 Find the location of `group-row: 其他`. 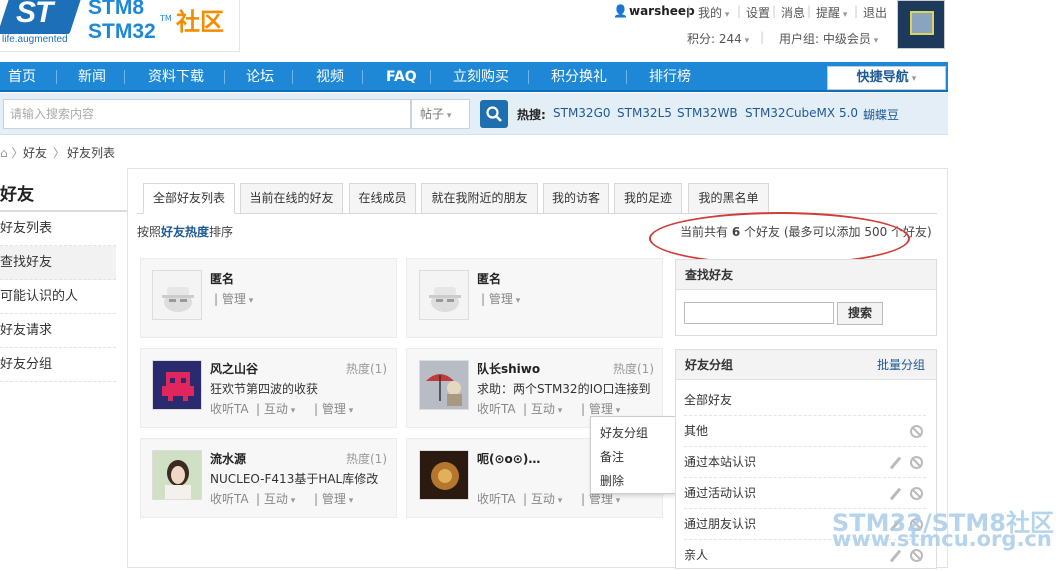

group-row: 其他 is located at coordinates (805, 431).